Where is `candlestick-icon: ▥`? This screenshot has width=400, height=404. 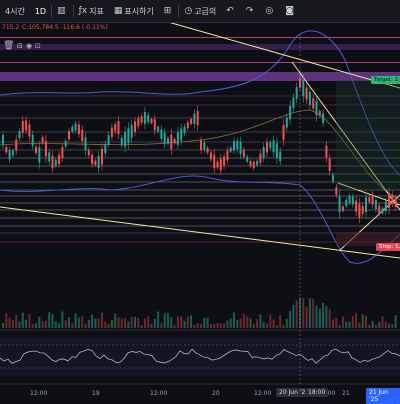 candlestick-icon: ▥ is located at coordinates (61, 11).